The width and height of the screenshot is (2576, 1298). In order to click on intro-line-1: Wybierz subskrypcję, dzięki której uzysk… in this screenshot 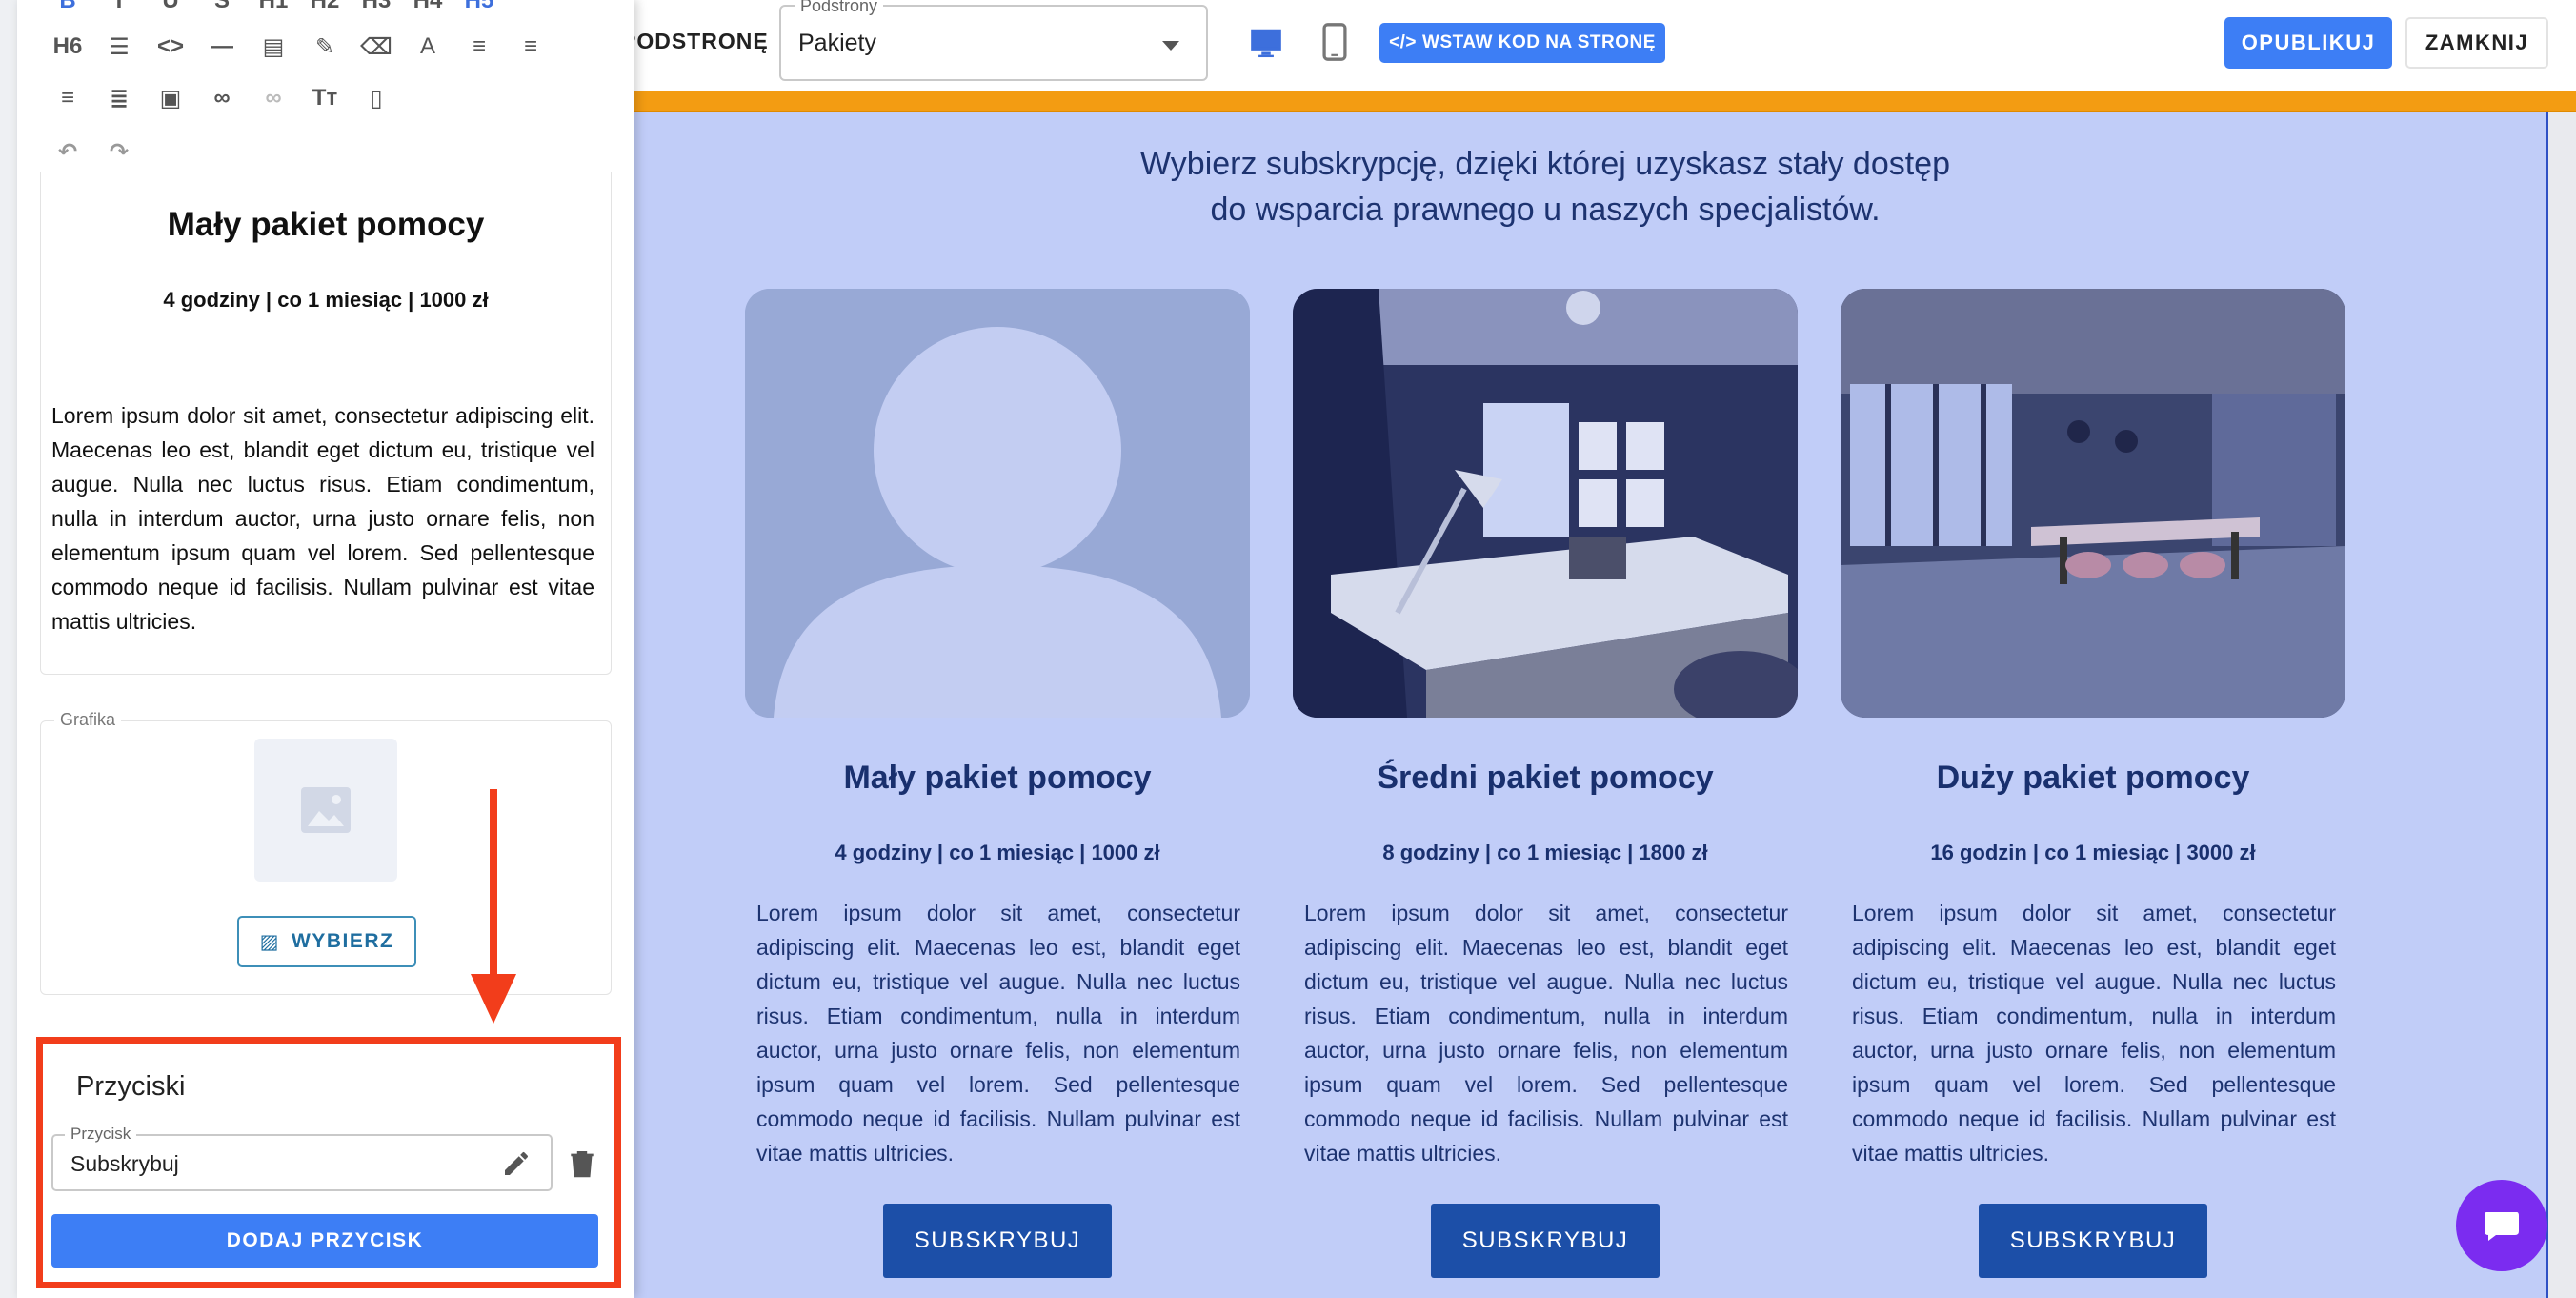, I will do `click(1545, 164)`.